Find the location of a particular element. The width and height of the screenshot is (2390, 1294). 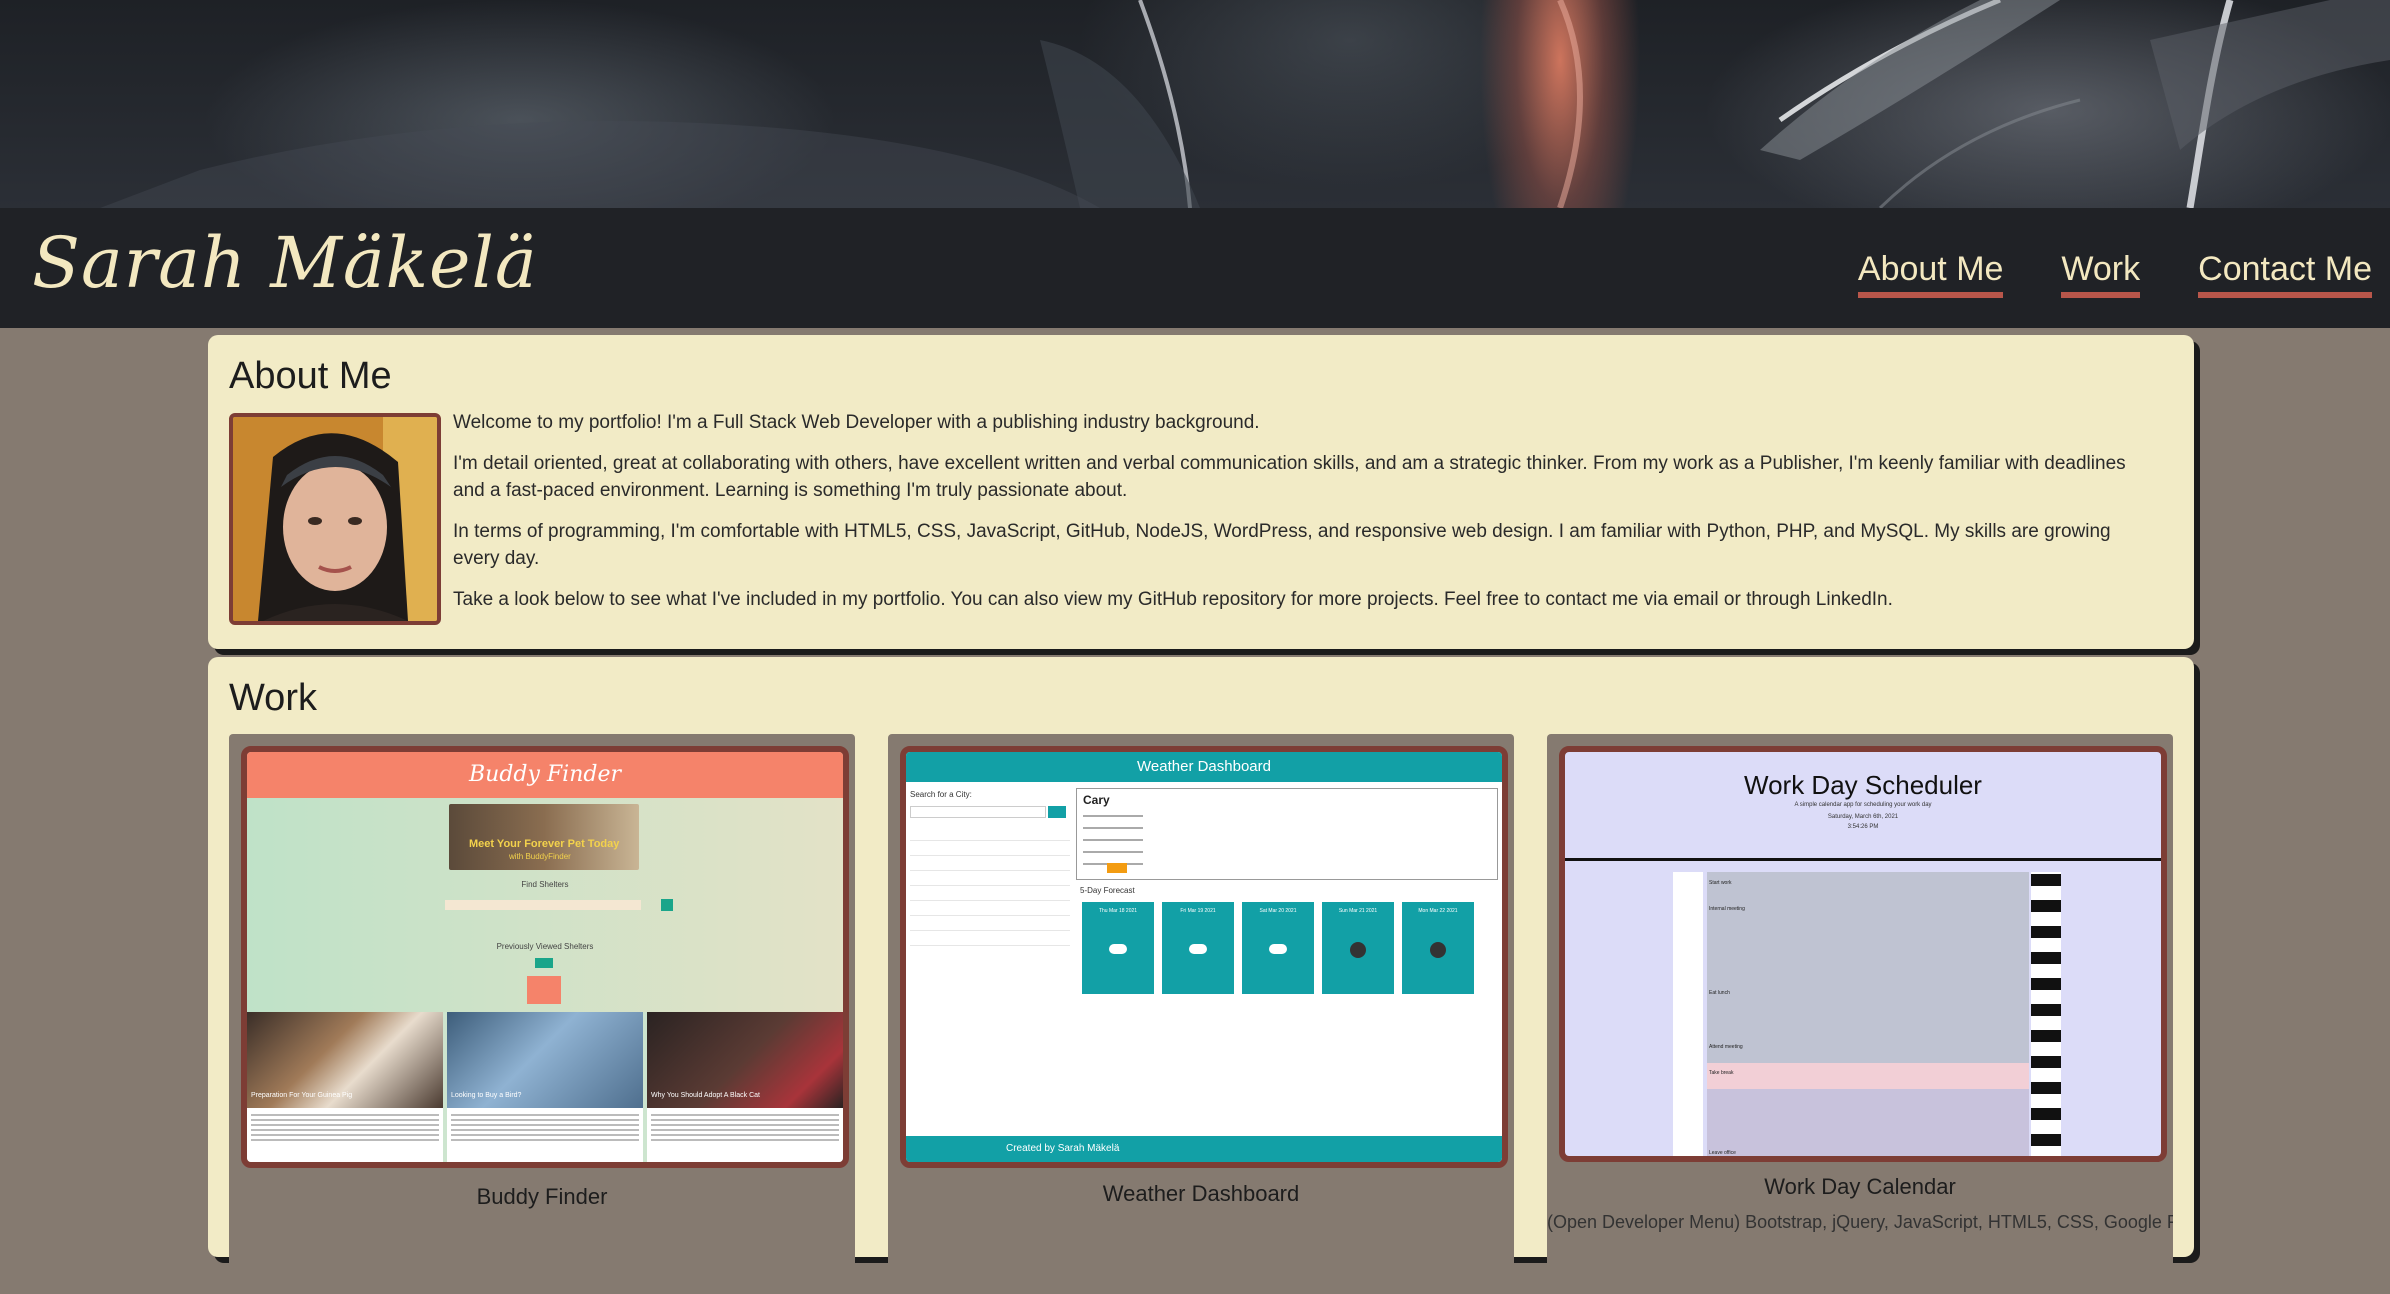

mini-prev-label: Previously Viewed Shelters is located at coordinates (545, 946).